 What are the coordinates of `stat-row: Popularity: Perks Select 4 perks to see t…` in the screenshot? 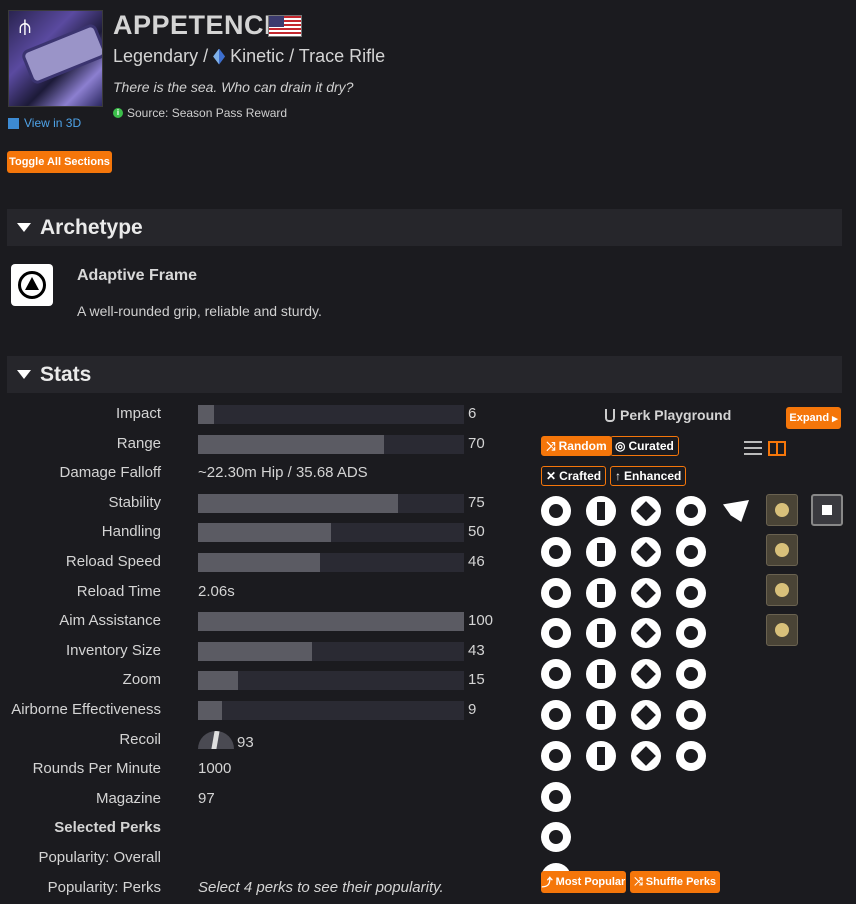 It's located at (260, 888).